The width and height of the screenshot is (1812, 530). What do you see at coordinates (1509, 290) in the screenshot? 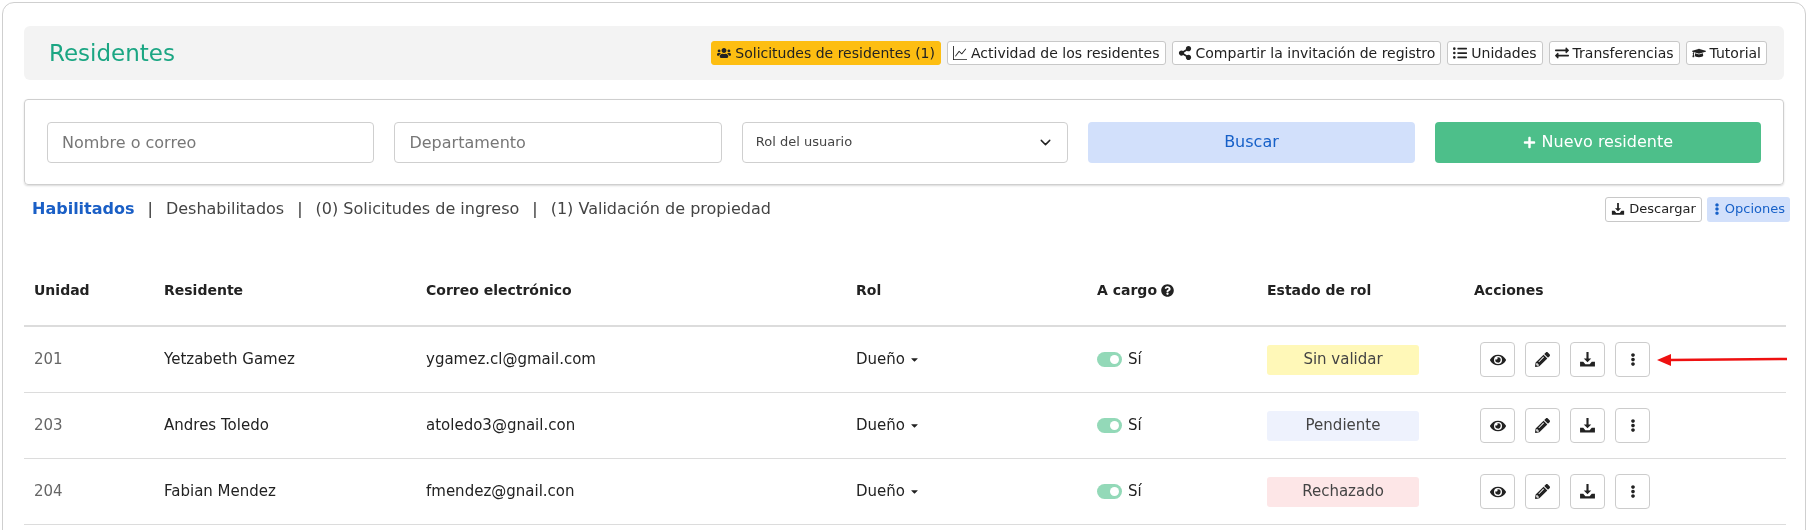
I see `column-header: Acciones` at bounding box center [1509, 290].